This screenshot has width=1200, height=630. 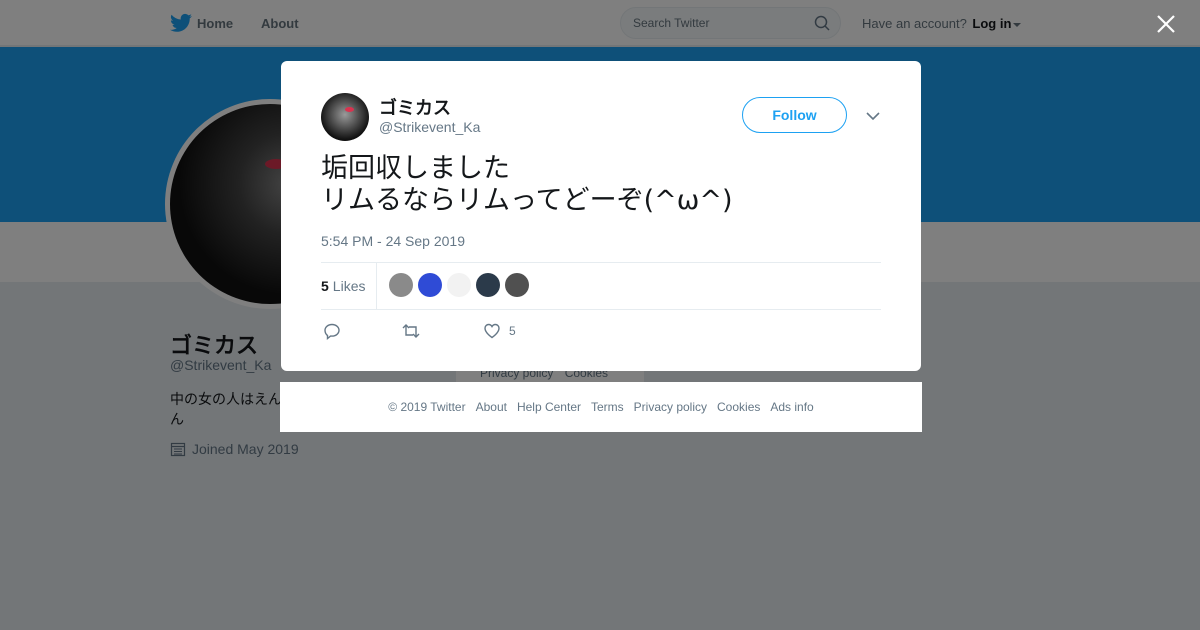 What do you see at coordinates (549, 407) in the screenshot?
I see `footer-link-help-center: Help Center` at bounding box center [549, 407].